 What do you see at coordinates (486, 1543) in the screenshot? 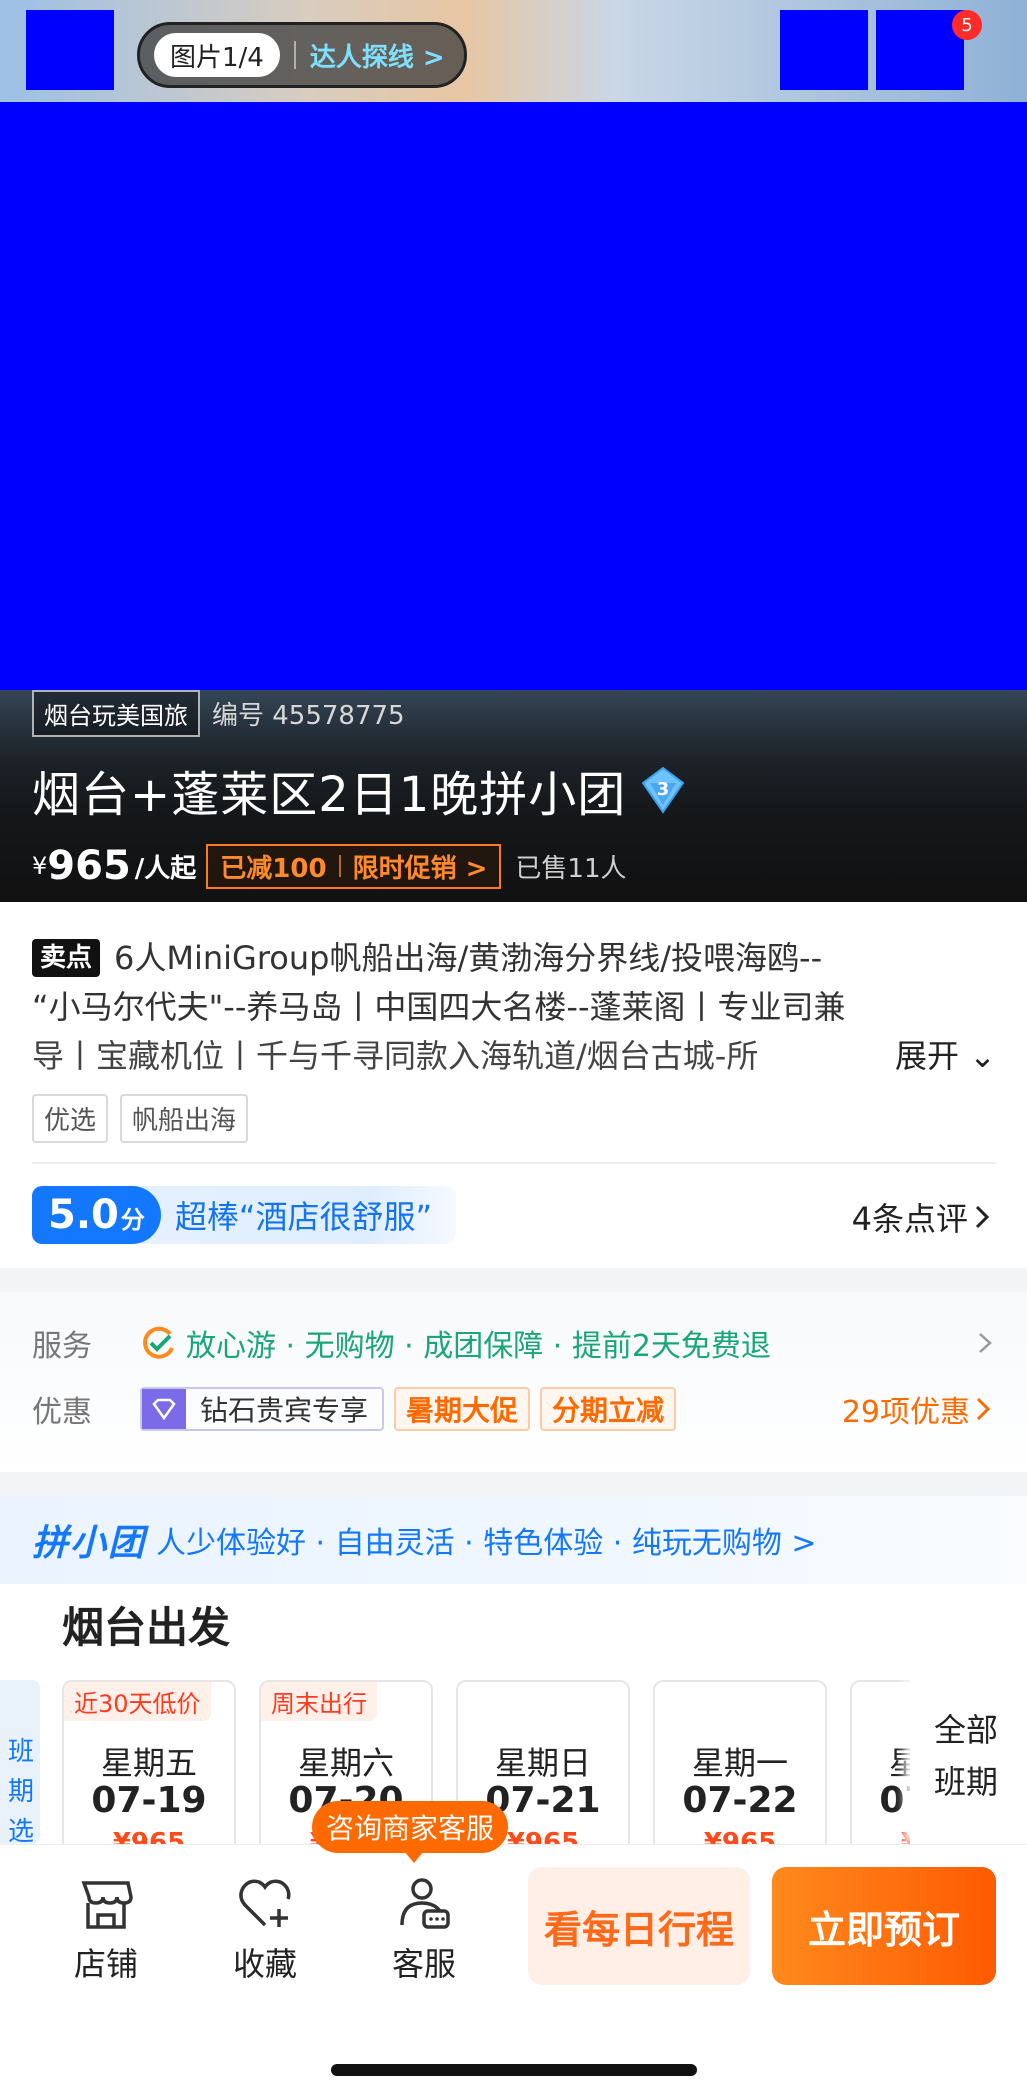
I see `small-group-features: 人少体验好 · 自由灵活 · 特色体验 · 纯玩无购物 >` at bounding box center [486, 1543].